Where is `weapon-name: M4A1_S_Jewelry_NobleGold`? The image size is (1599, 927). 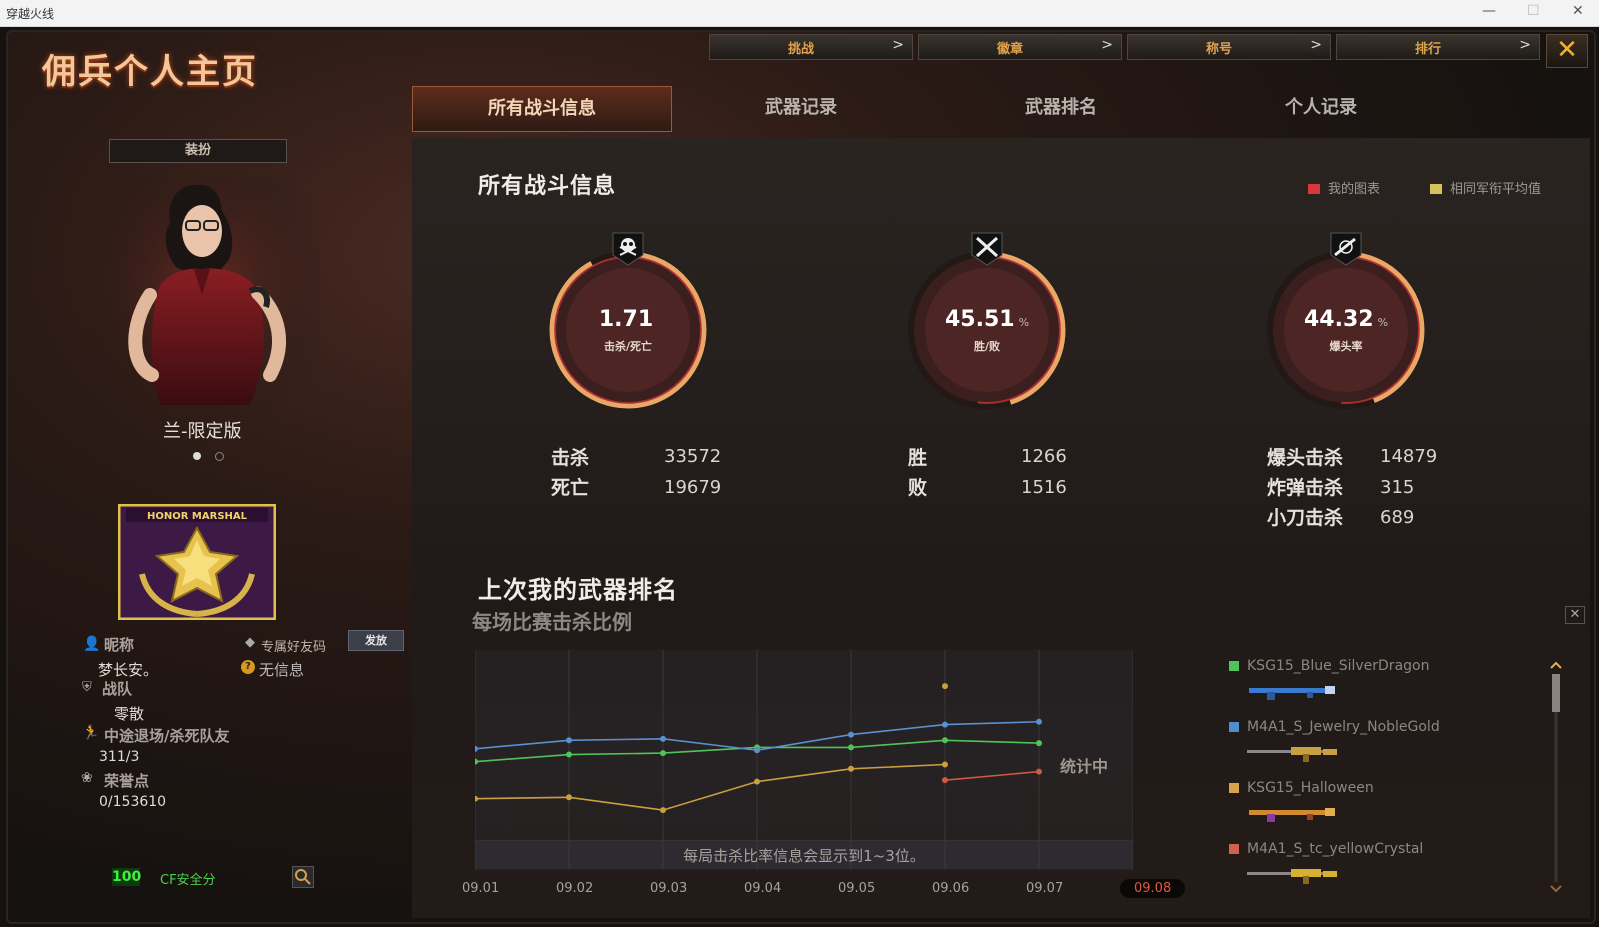
weapon-name: M4A1_S_Jewelry_NobleGold is located at coordinates (1343, 727).